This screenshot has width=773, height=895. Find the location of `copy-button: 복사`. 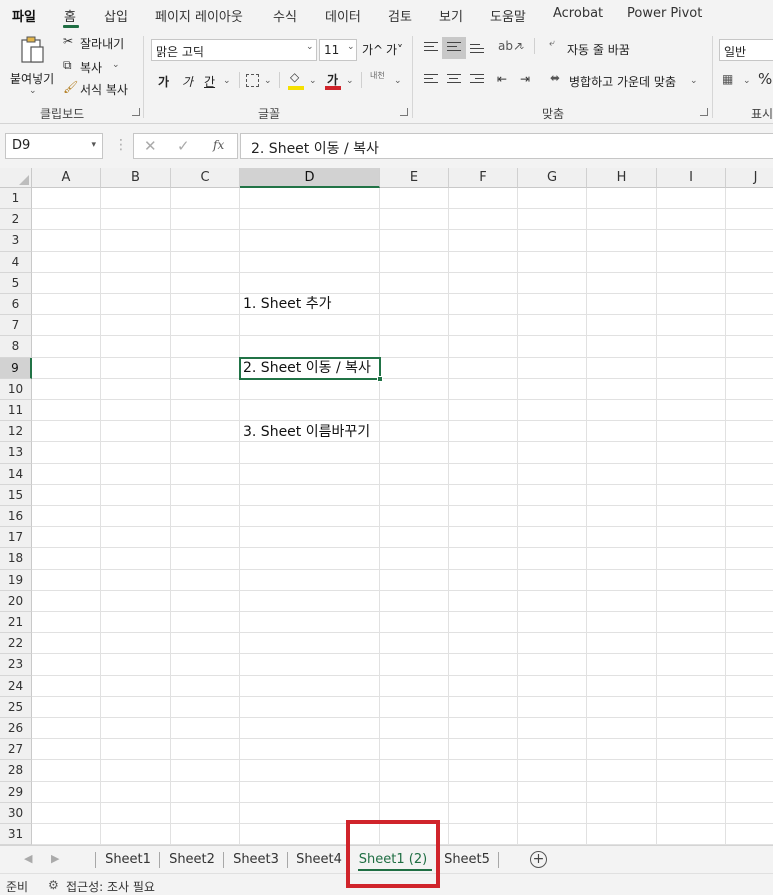

copy-button: 복사 is located at coordinates (91, 67).